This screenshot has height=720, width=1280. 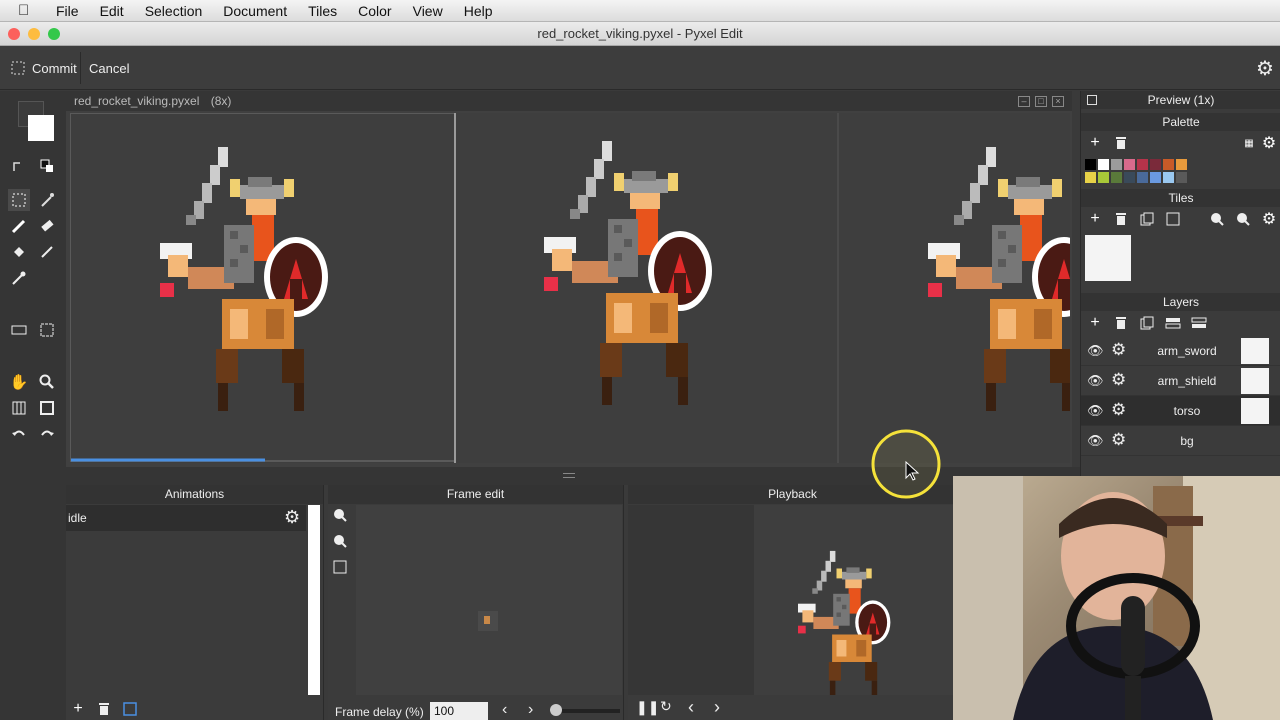 I want to click on animation-item: idle ⚙, so click(x=186, y=518).